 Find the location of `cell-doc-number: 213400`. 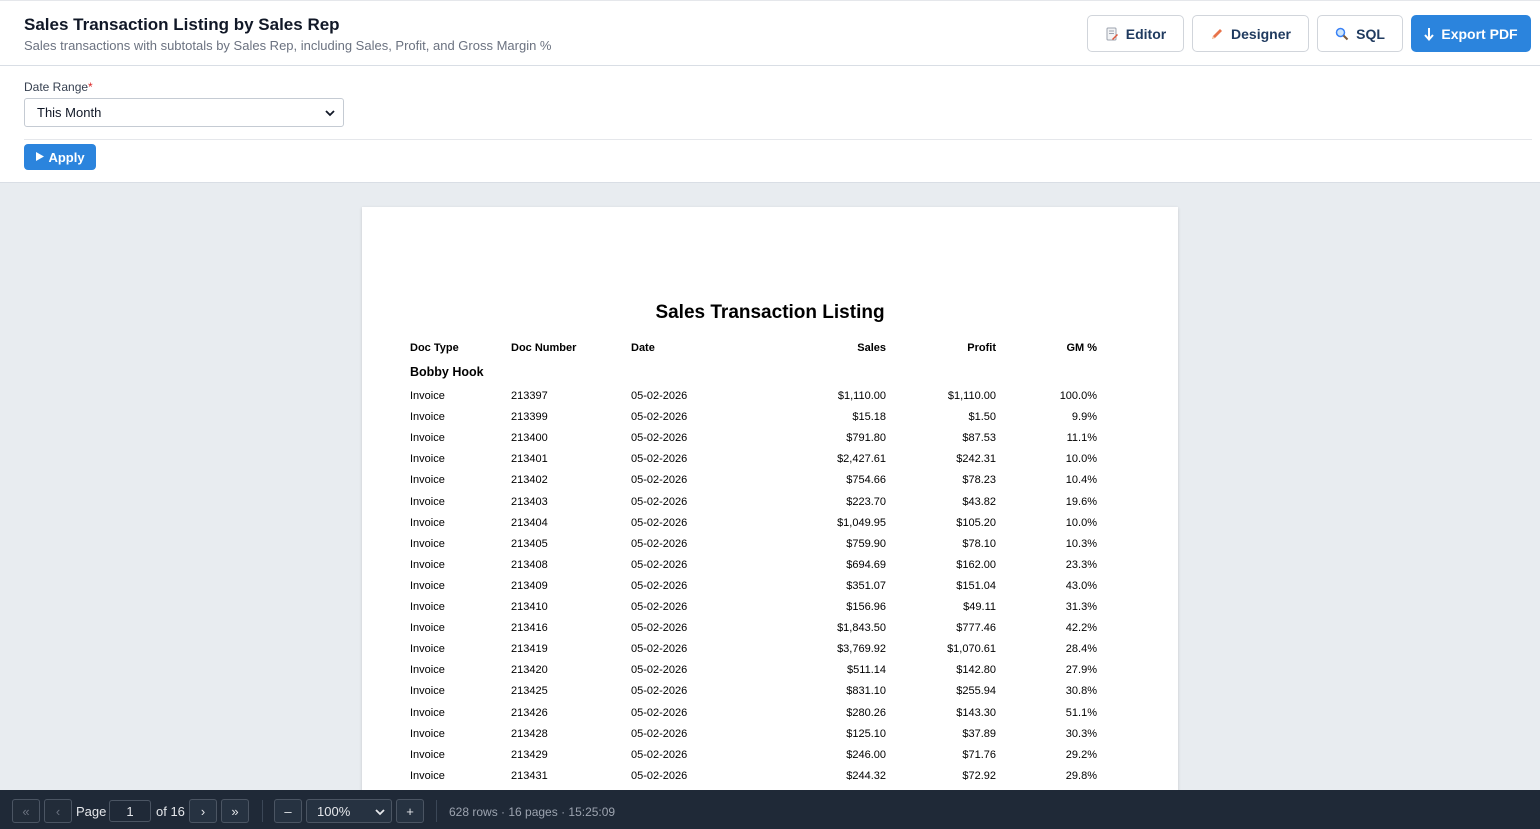

cell-doc-number: 213400 is located at coordinates (529, 438).